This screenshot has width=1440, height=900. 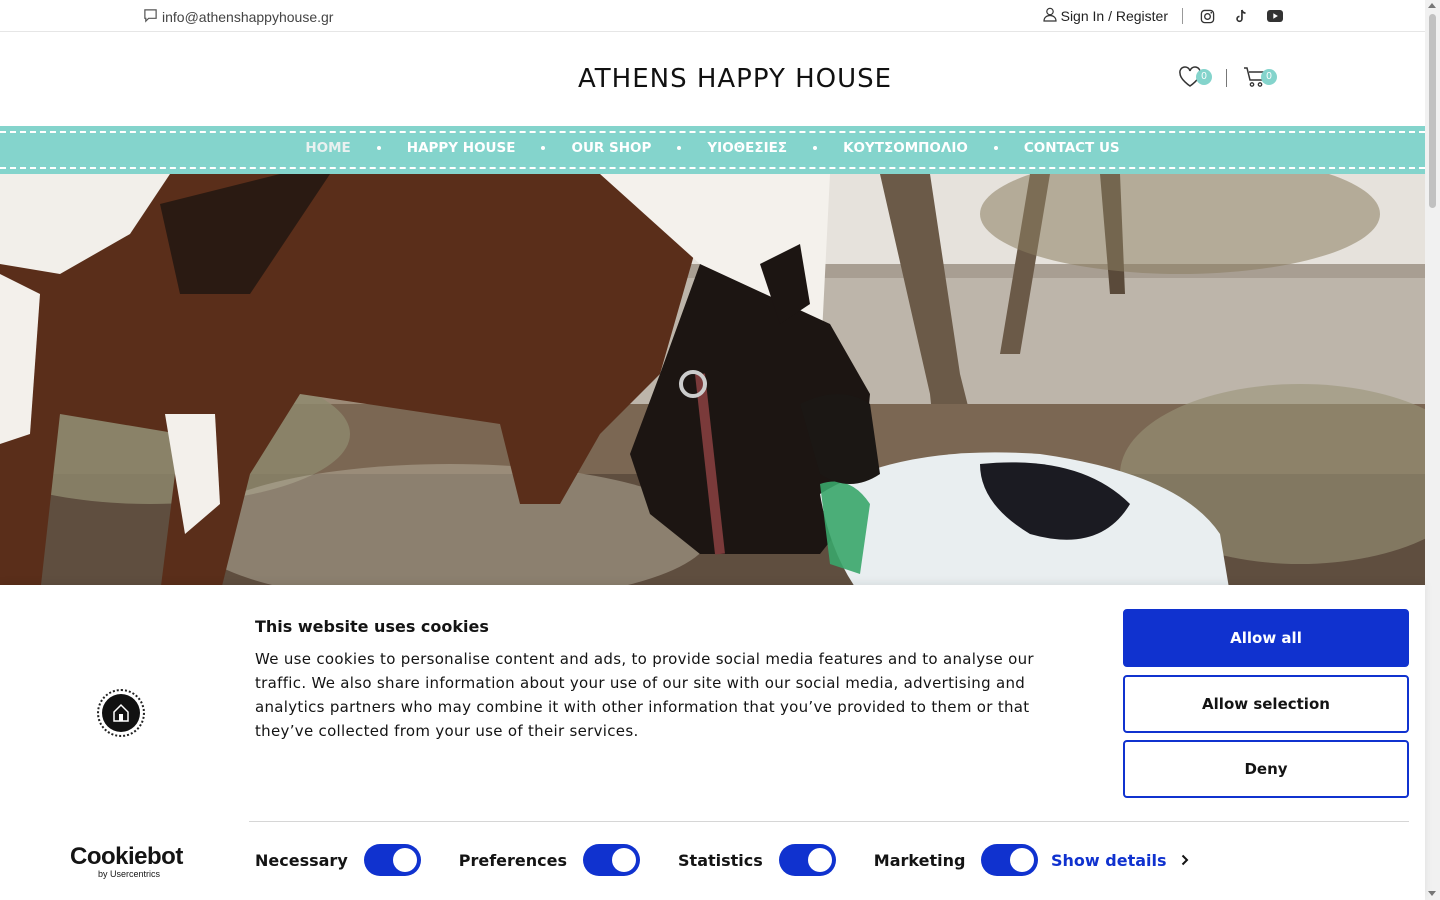 I want to click on site-badge-logo, so click(x=121, y=713).